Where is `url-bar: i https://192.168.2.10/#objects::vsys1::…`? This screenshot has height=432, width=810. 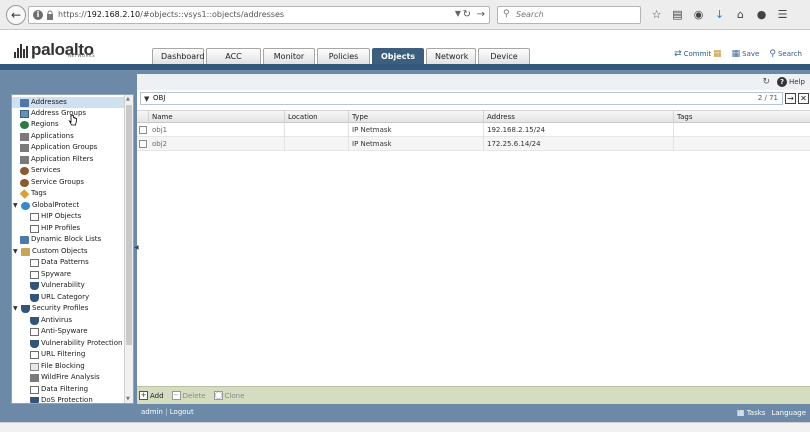 url-bar: i https://192.168.2.10/#objects::vsys1::… is located at coordinates (259, 15).